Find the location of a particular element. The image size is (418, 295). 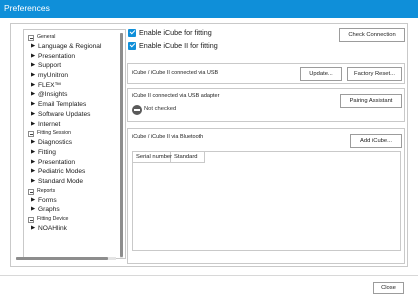

tree-item-label: Software Updates is located at coordinates (64, 114).